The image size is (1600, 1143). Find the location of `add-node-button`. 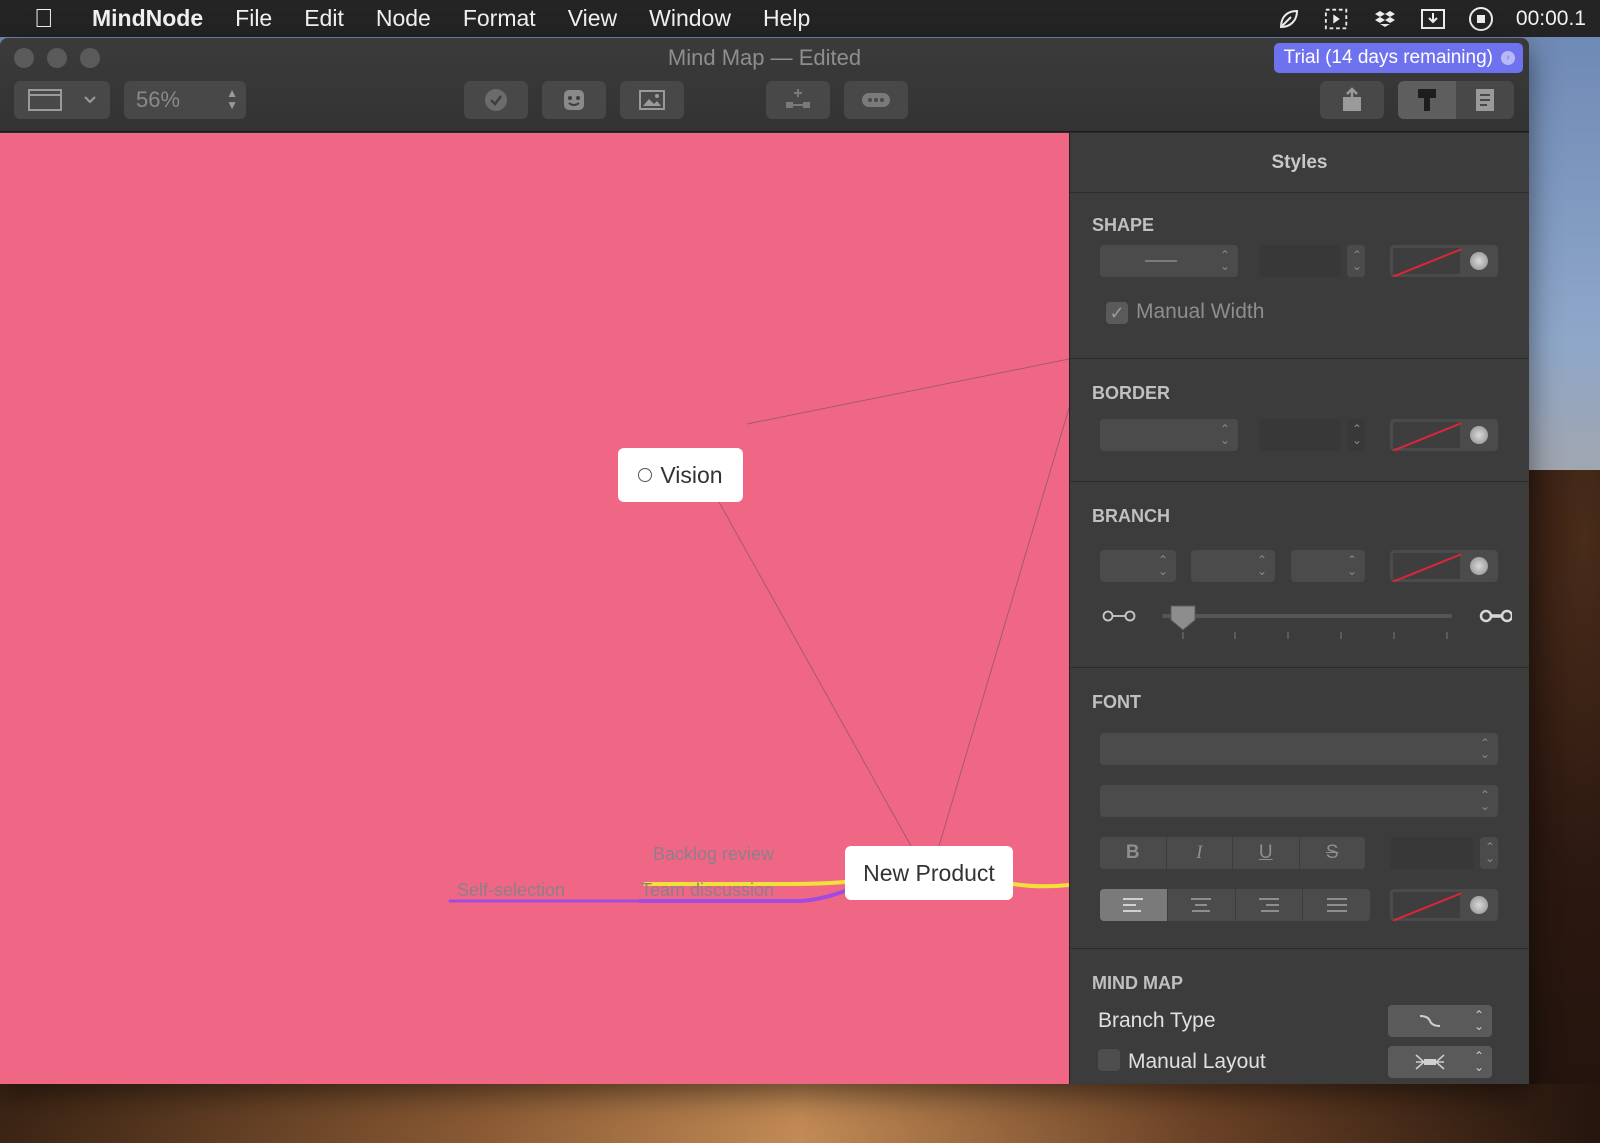

add-node-button is located at coordinates (876, 100).